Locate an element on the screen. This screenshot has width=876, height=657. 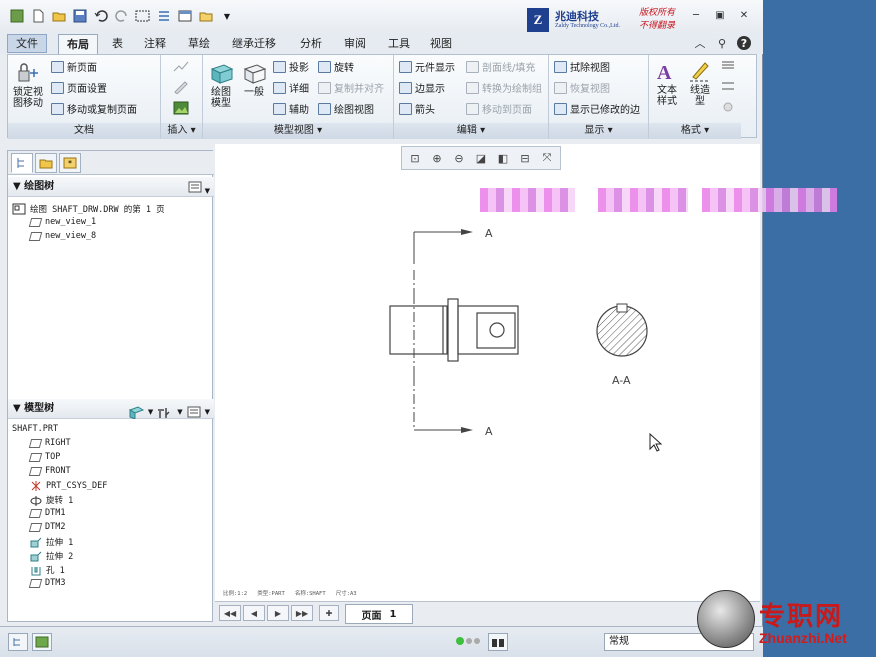
help-icon: ? is located at coordinates (744, 43).